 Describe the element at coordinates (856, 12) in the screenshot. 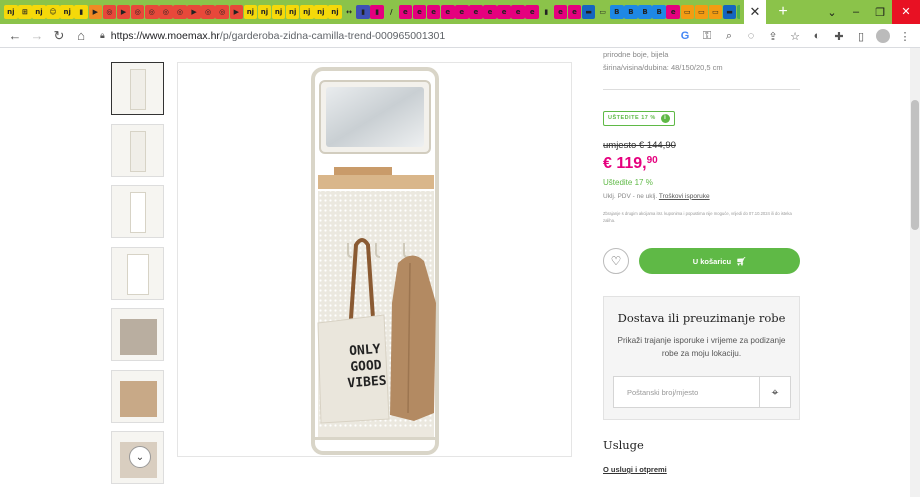

I see `minimize-icon: –` at that location.